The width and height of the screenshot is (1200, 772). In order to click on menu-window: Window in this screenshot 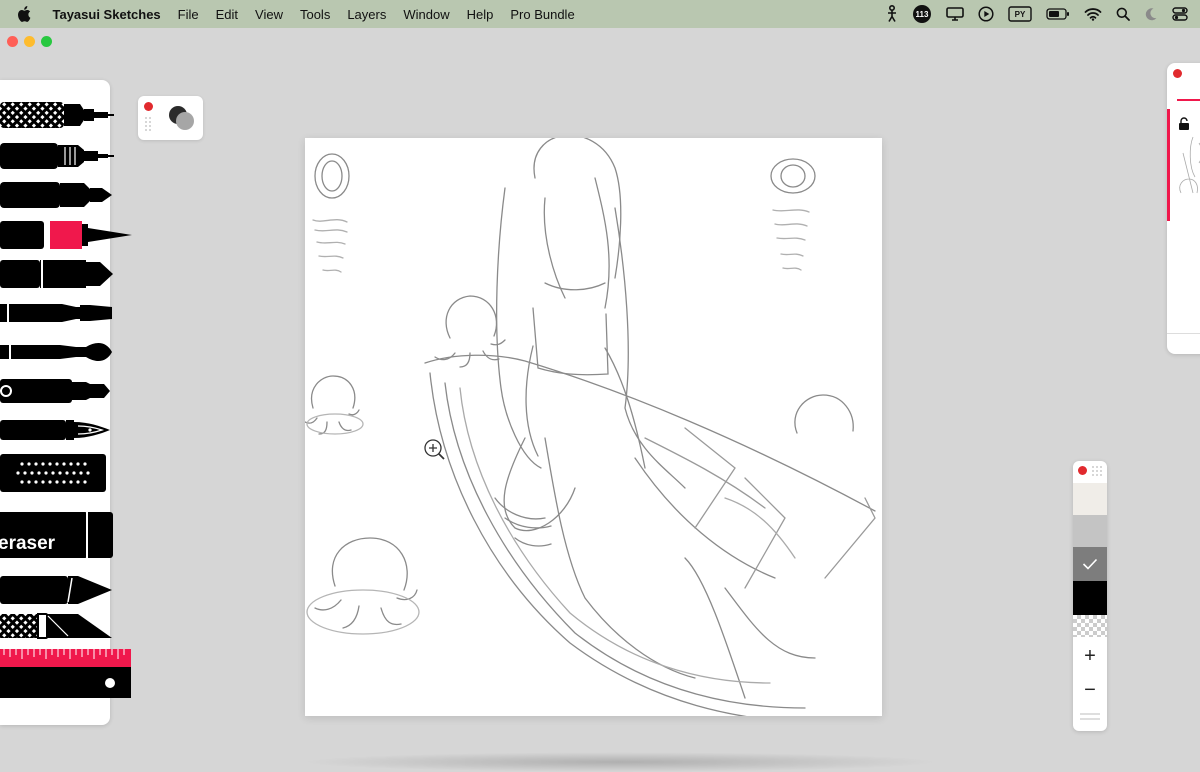, I will do `click(426, 14)`.